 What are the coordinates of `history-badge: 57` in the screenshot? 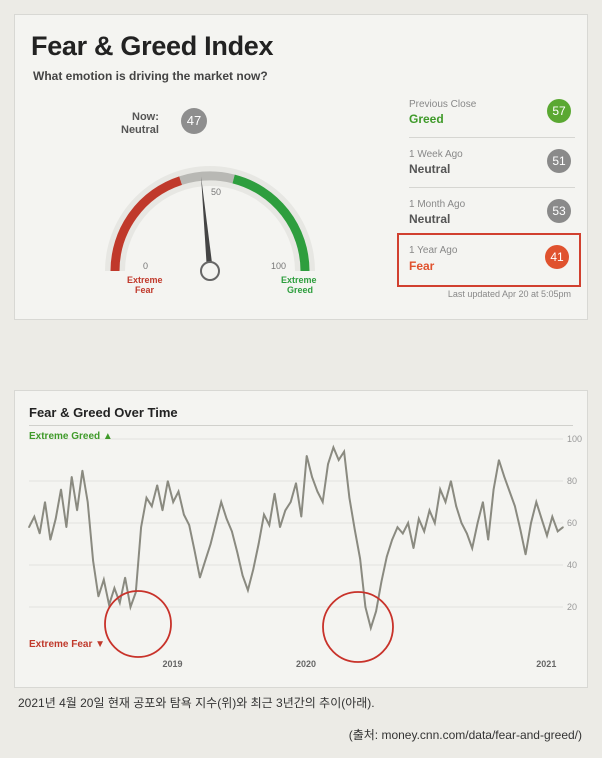 It's located at (559, 111).